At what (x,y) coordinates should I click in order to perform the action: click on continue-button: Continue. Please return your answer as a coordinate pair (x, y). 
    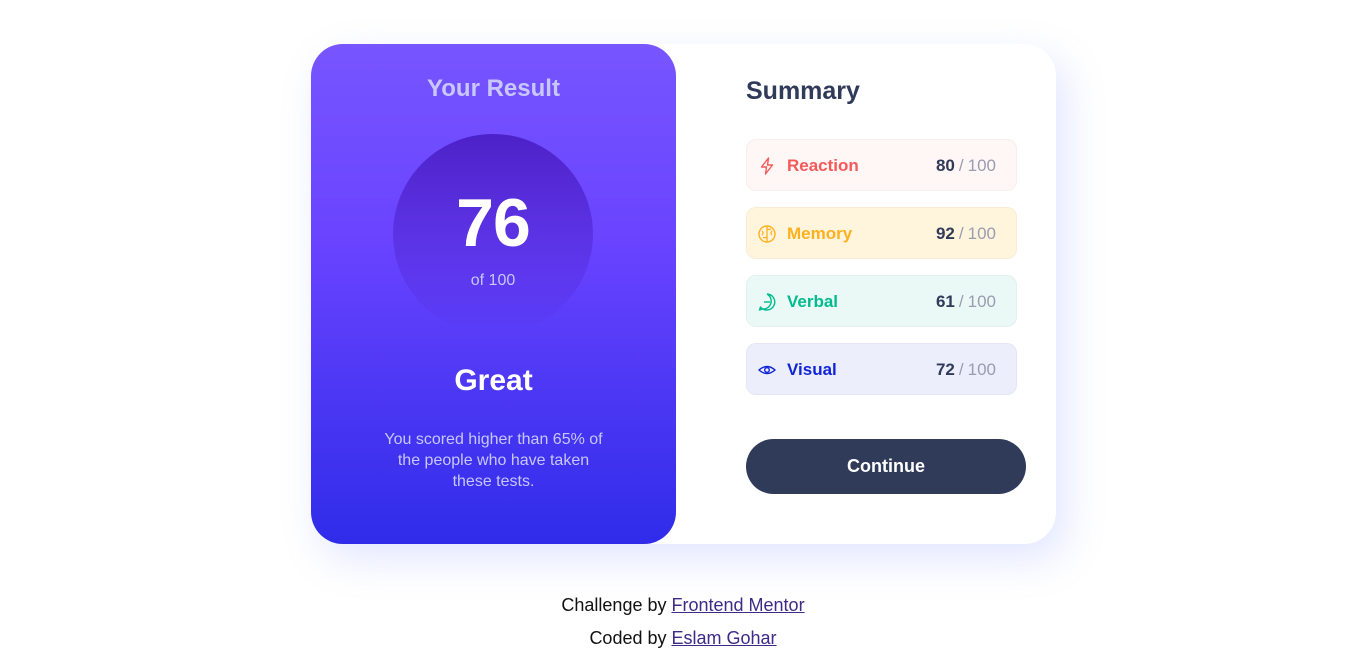
    Looking at the image, I should click on (886, 466).